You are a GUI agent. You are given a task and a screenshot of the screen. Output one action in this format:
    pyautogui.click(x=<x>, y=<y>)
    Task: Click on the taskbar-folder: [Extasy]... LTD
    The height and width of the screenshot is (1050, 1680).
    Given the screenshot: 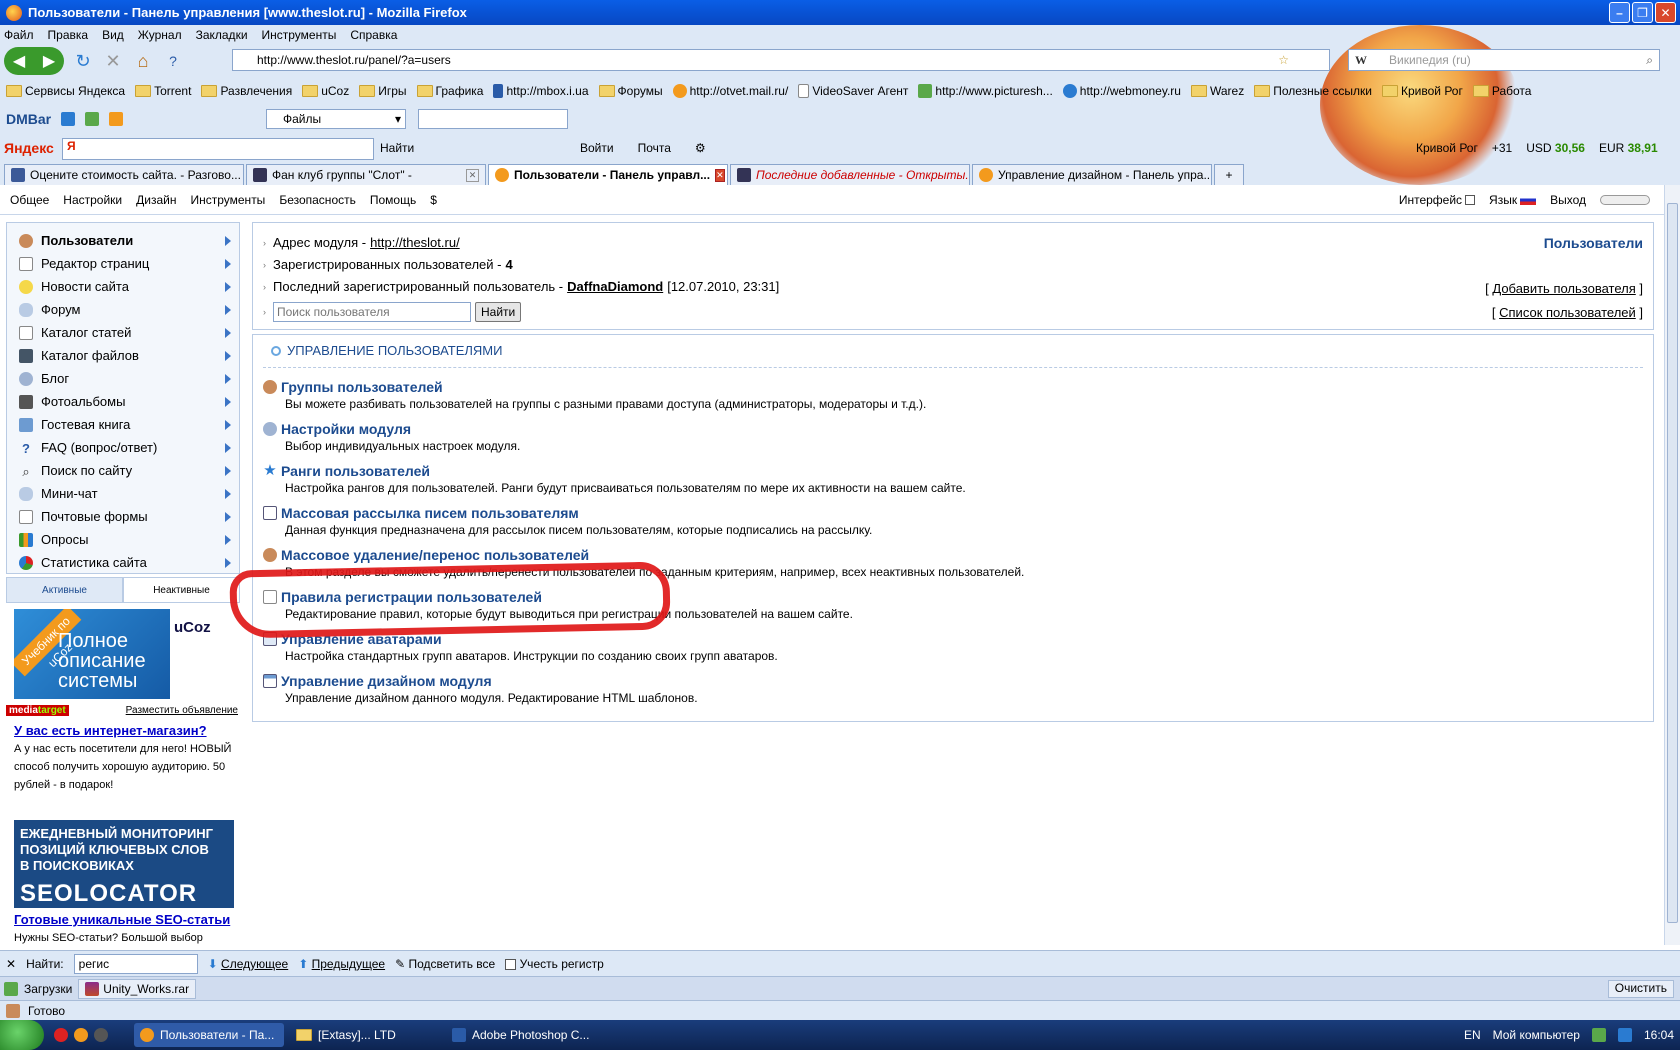 What is the action you would take?
    pyautogui.click(x=365, y=1035)
    